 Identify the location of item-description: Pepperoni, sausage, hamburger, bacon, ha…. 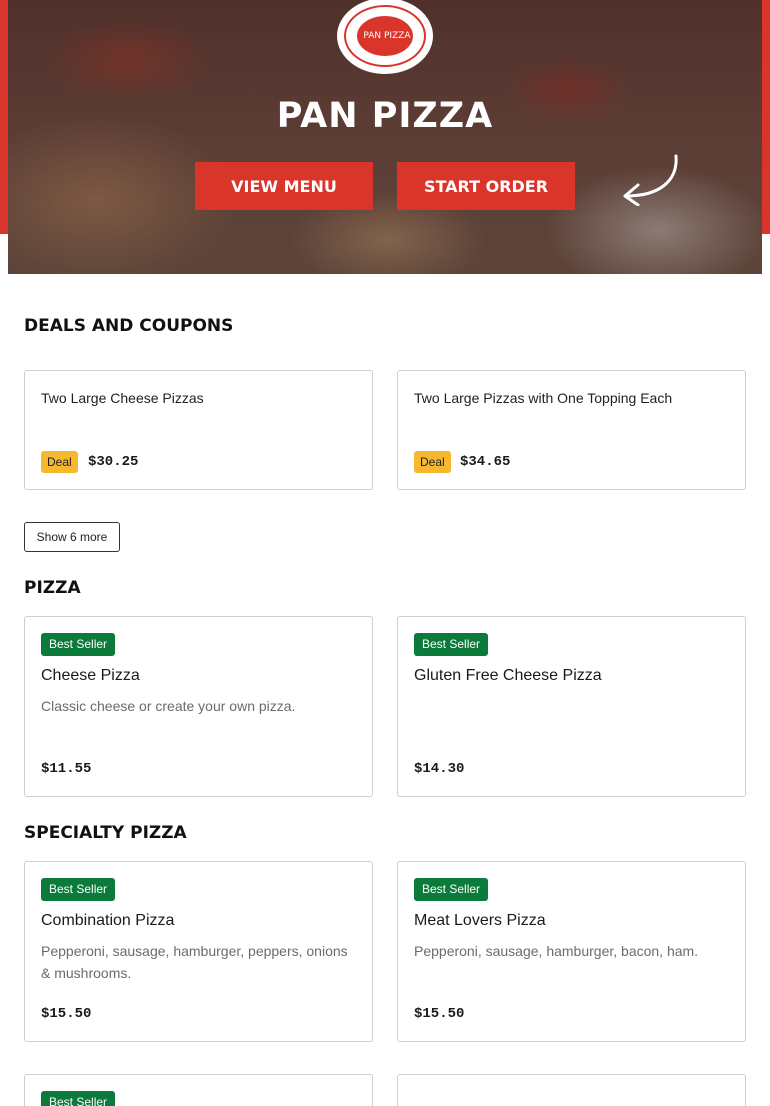
(556, 951).